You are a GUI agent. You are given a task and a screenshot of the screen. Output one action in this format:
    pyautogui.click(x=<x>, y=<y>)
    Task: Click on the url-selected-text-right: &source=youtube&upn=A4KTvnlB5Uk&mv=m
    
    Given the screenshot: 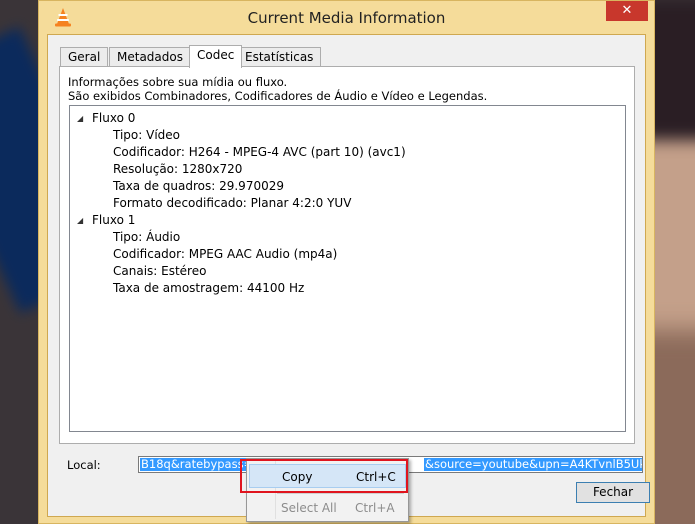 What is the action you would take?
    pyautogui.click(x=533, y=464)
    